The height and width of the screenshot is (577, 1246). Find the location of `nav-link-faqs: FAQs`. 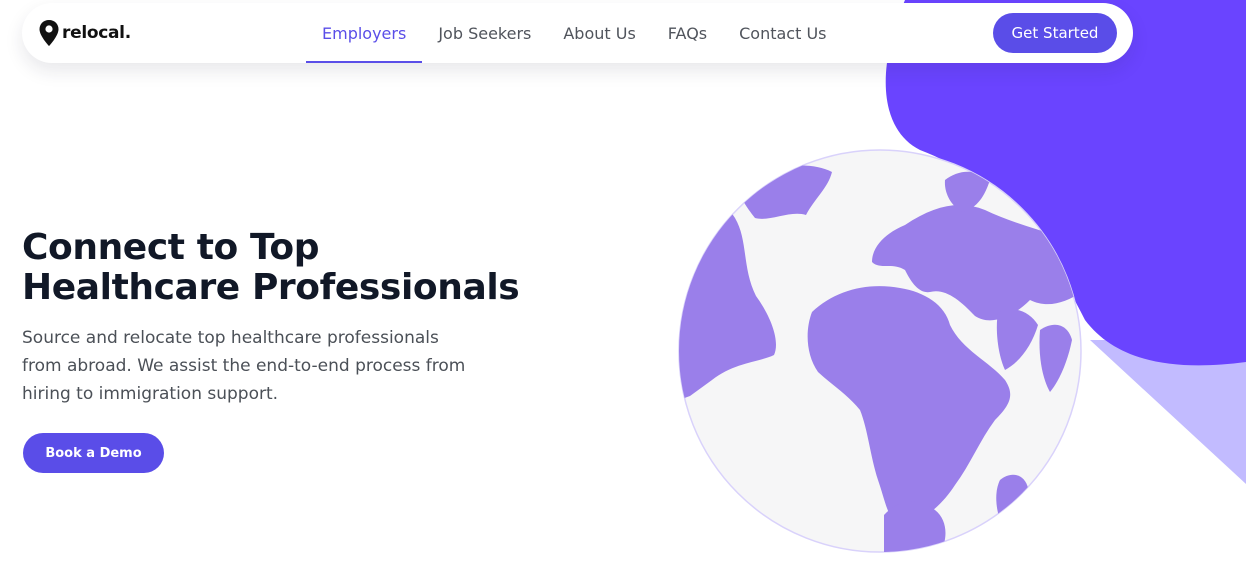

nav-link-faqs: FAQs is located at coordinates (687, 33).